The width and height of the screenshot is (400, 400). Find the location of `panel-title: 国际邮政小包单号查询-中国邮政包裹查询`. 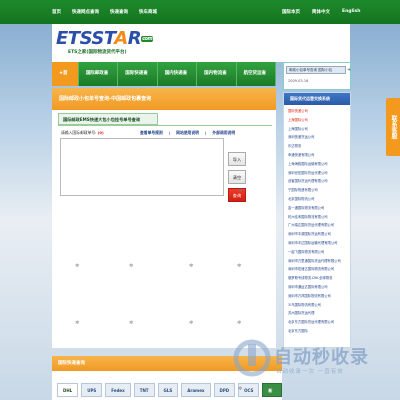

panel-title: 国际邮政小包单号查询-中国邮政包裹查询 is located at coordinates (164, 99).